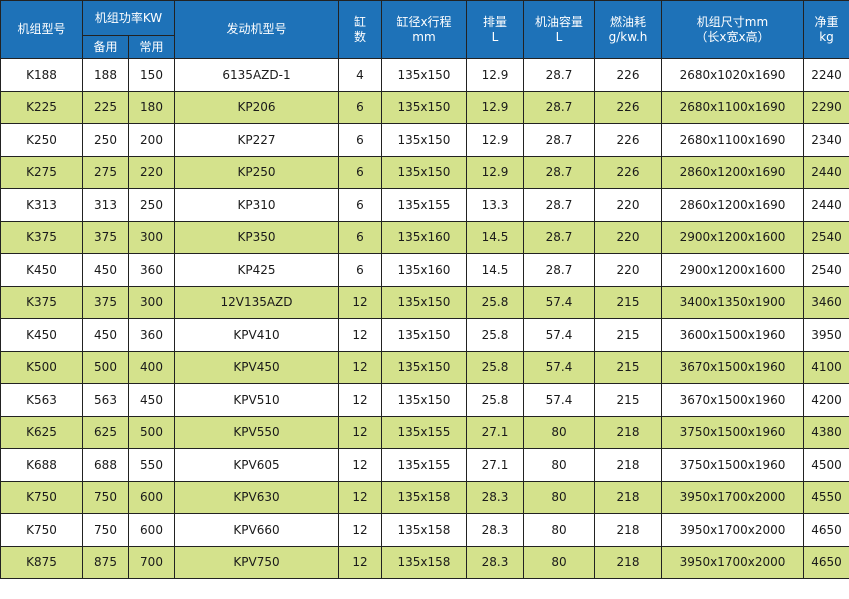  I want to click on header-cylinders-line1: 缸, so click(359, 21).